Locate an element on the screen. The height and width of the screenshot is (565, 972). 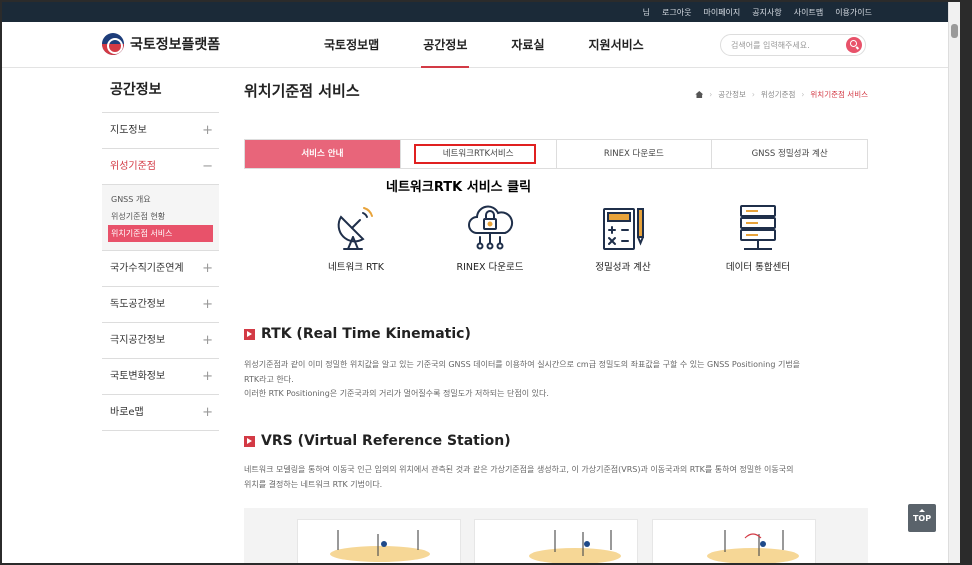
sidebar-item-vertical-datum: 국가수직기준연계 + is located at coordinates (160, 269).